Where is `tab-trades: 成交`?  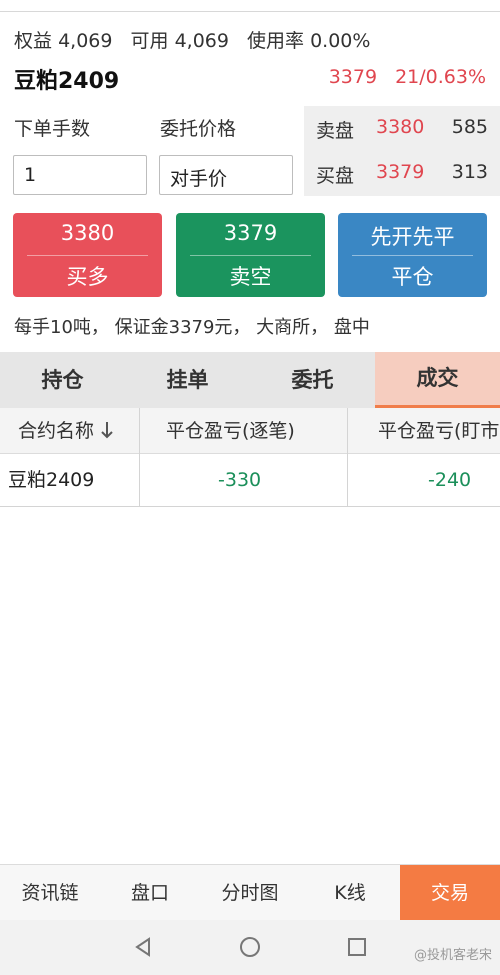
tab-trades: 成交 is located at coordinates (437, 380).